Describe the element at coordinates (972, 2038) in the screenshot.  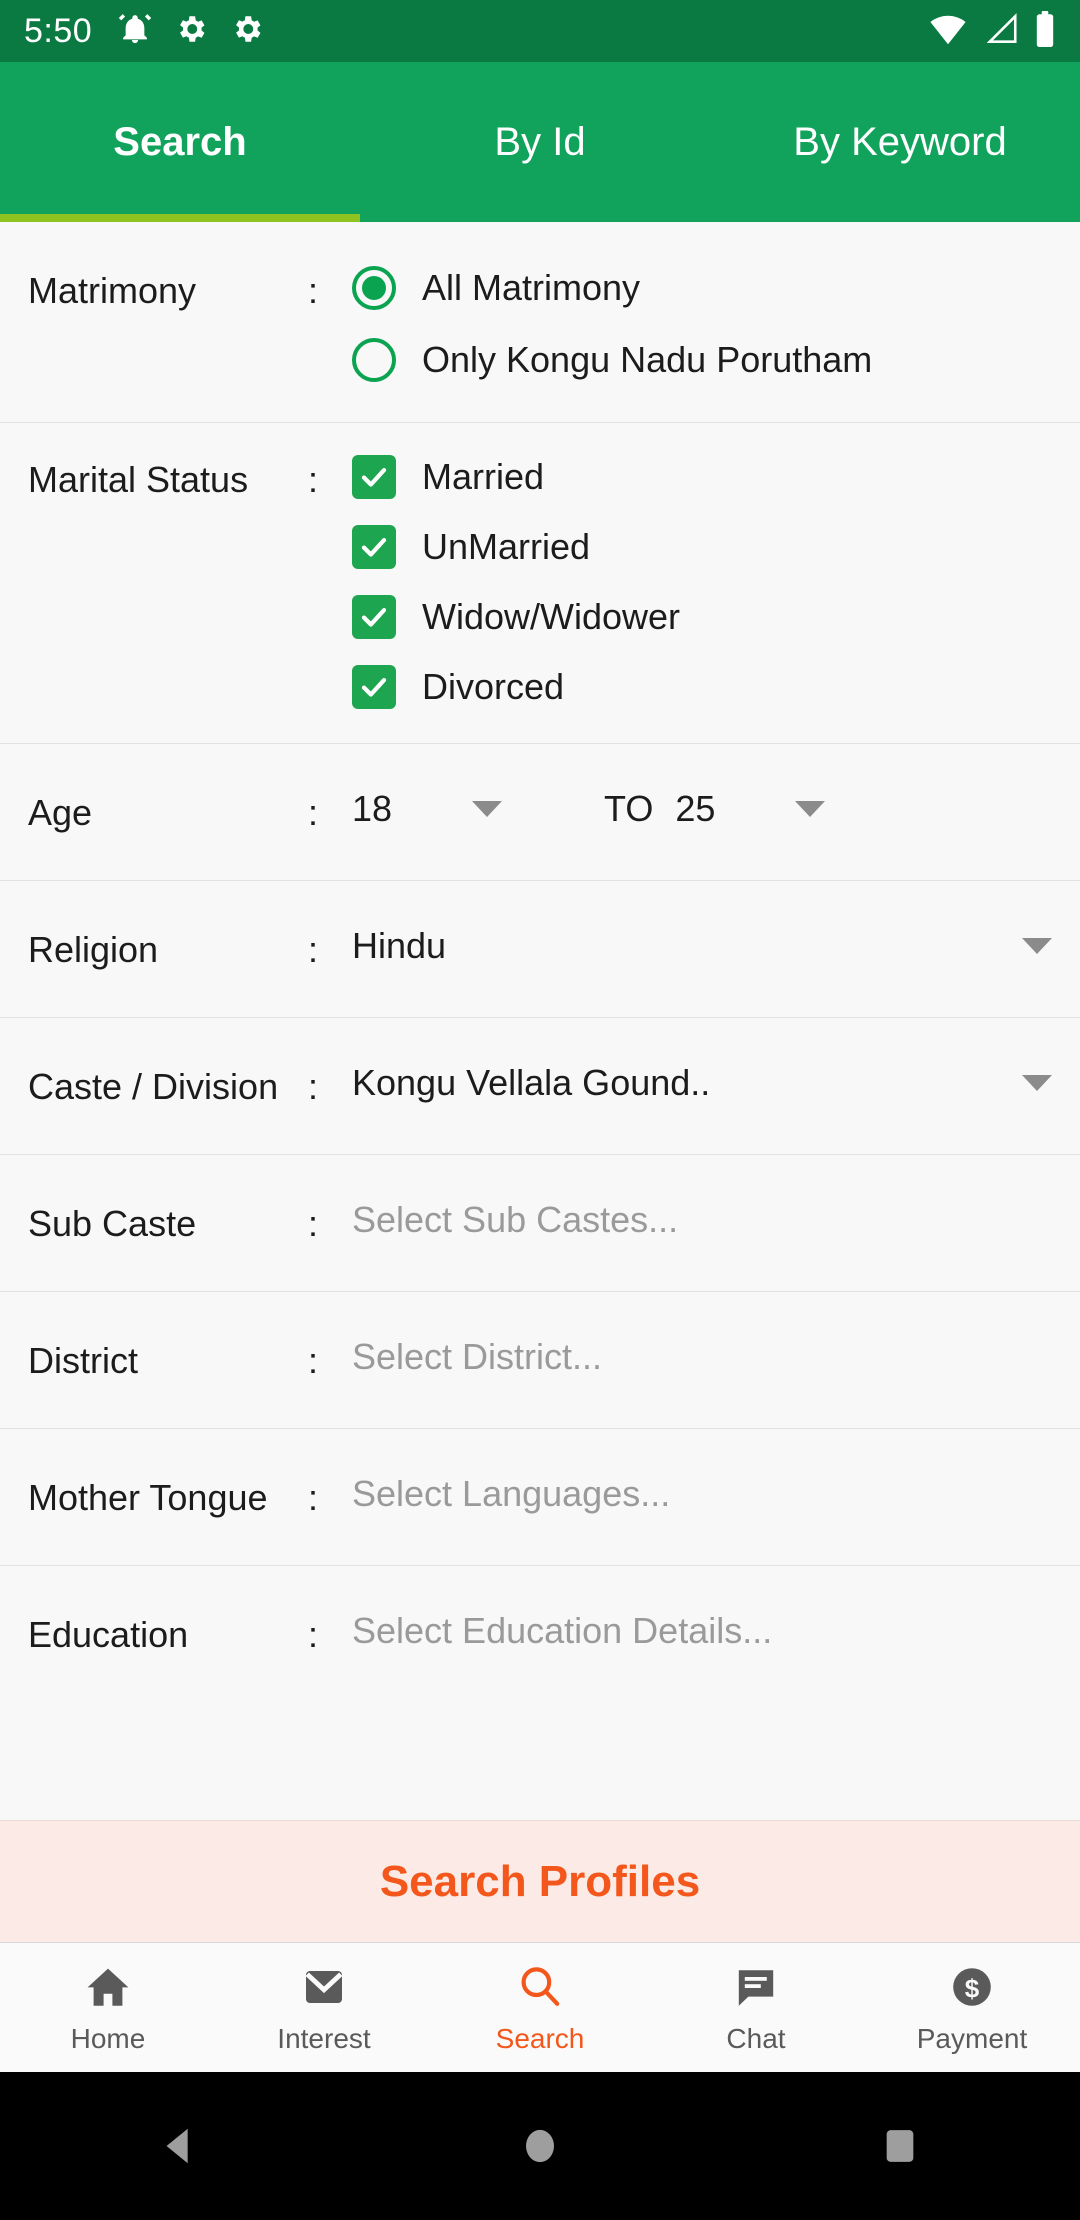
I see `nav-label-payment: Payment` at that location.